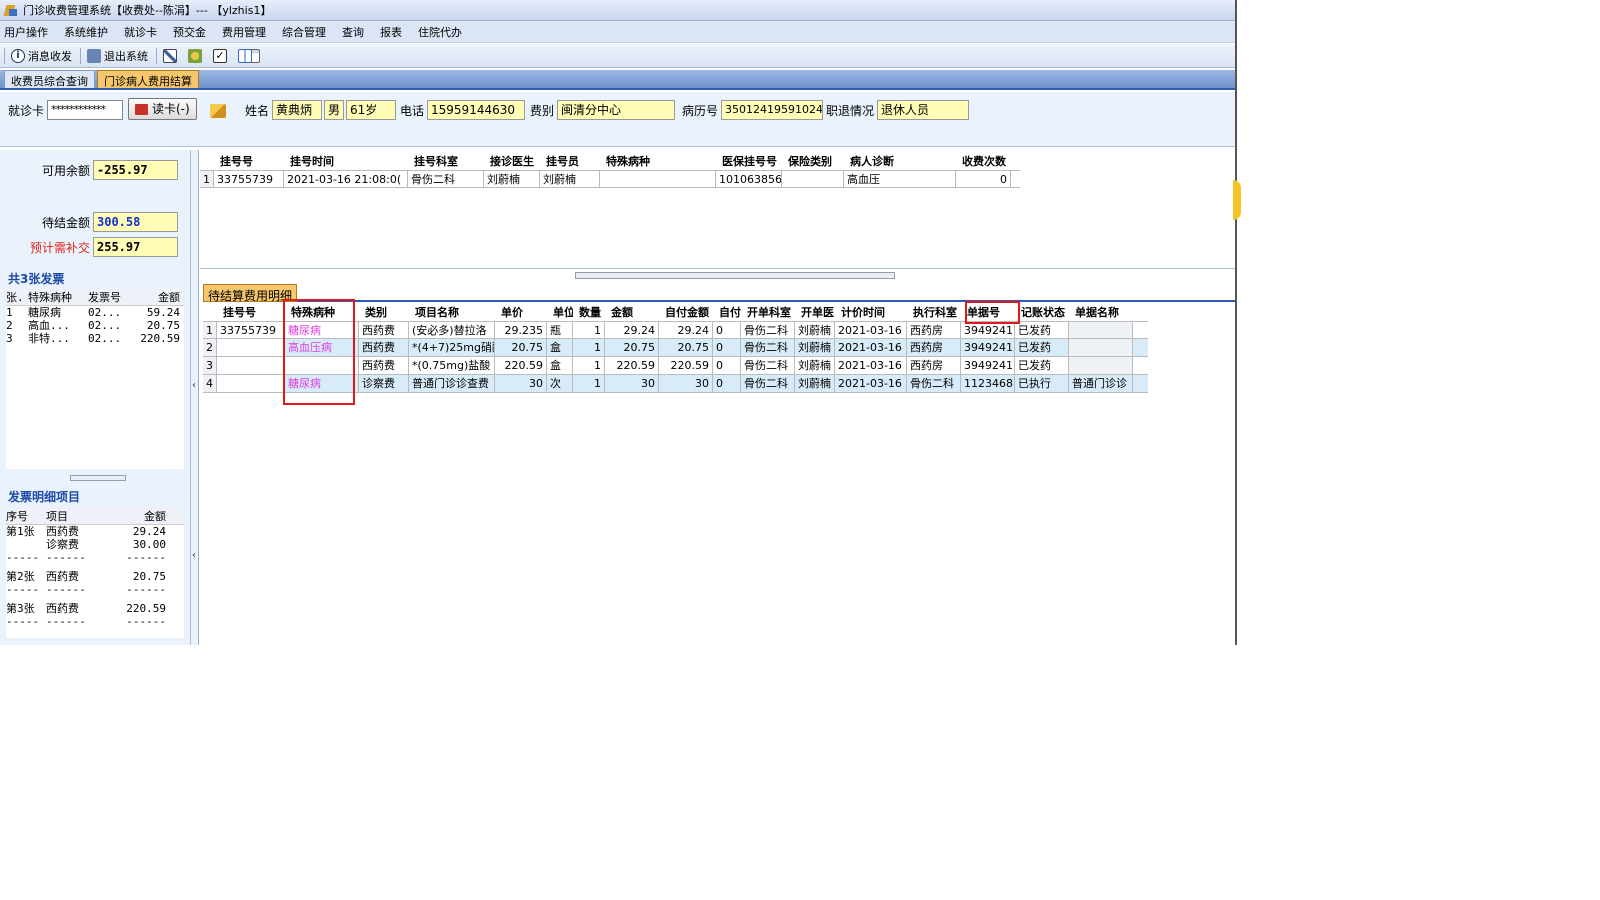 This screenshot has width=1600, height=900. Describe the element at coordinates (334, 110) in the screenshot. I see `gender-value: 男` at that location.